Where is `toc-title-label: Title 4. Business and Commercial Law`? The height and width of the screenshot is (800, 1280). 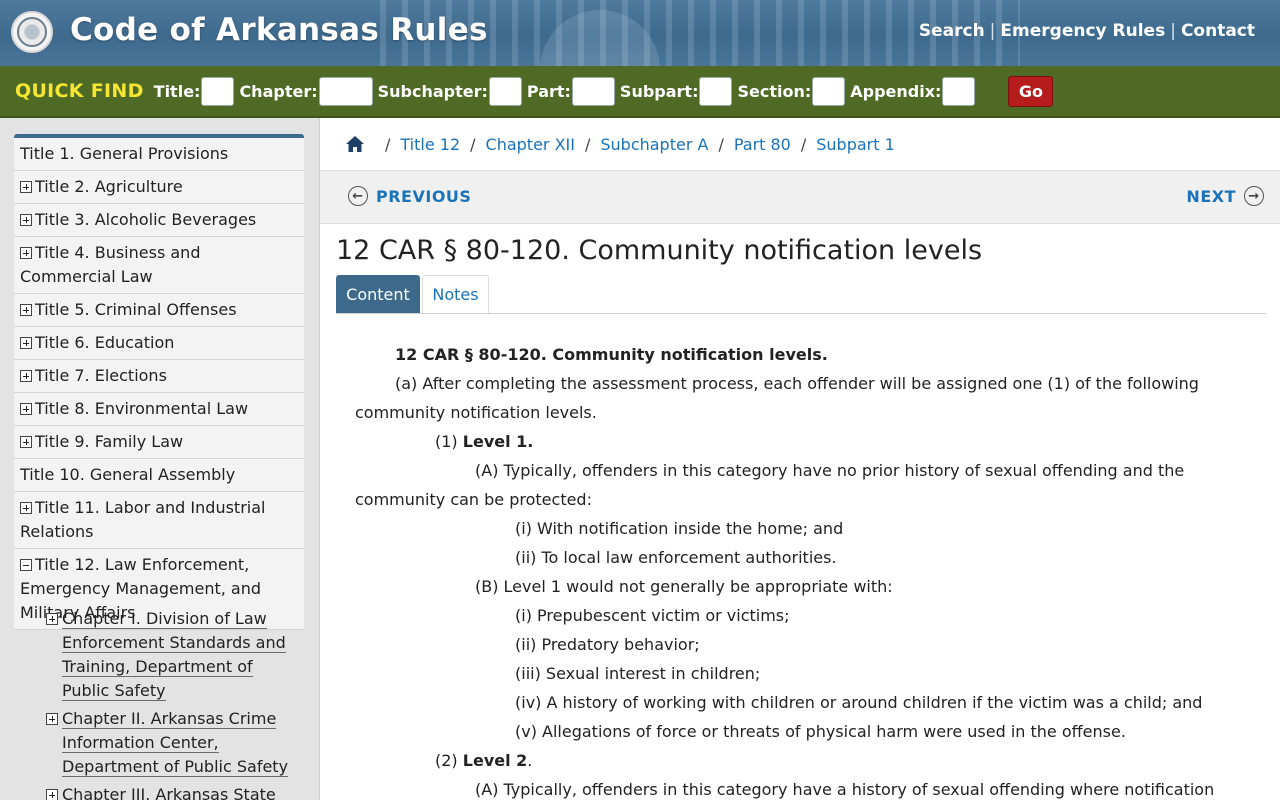 toc-title-label: Title 4. Business and Commercial Law is located at coordinates (110, 264).